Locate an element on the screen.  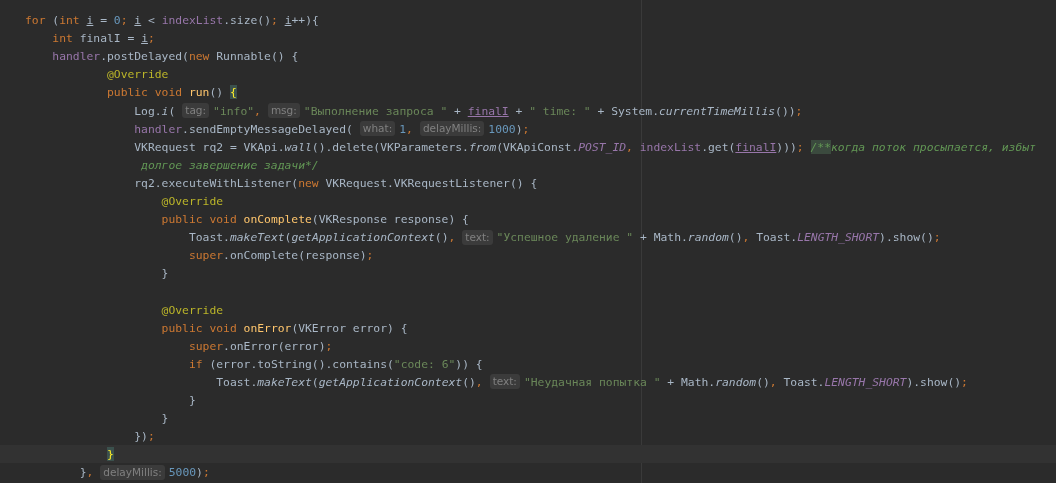
code-text: 5000); is located at coordinates (189, 472).